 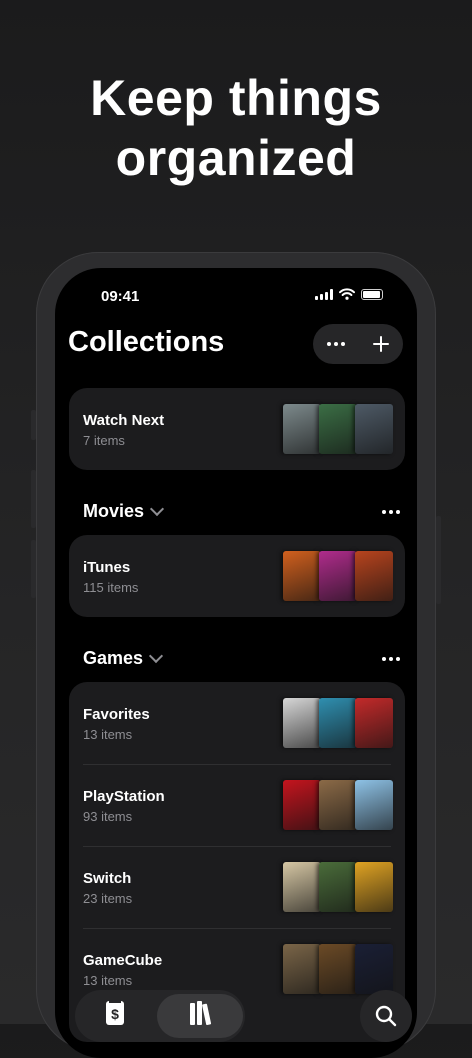 What do you see at coordinates (386, 1016) in the screenshot?
I see `search-button` at bounding box center [386, 1016].